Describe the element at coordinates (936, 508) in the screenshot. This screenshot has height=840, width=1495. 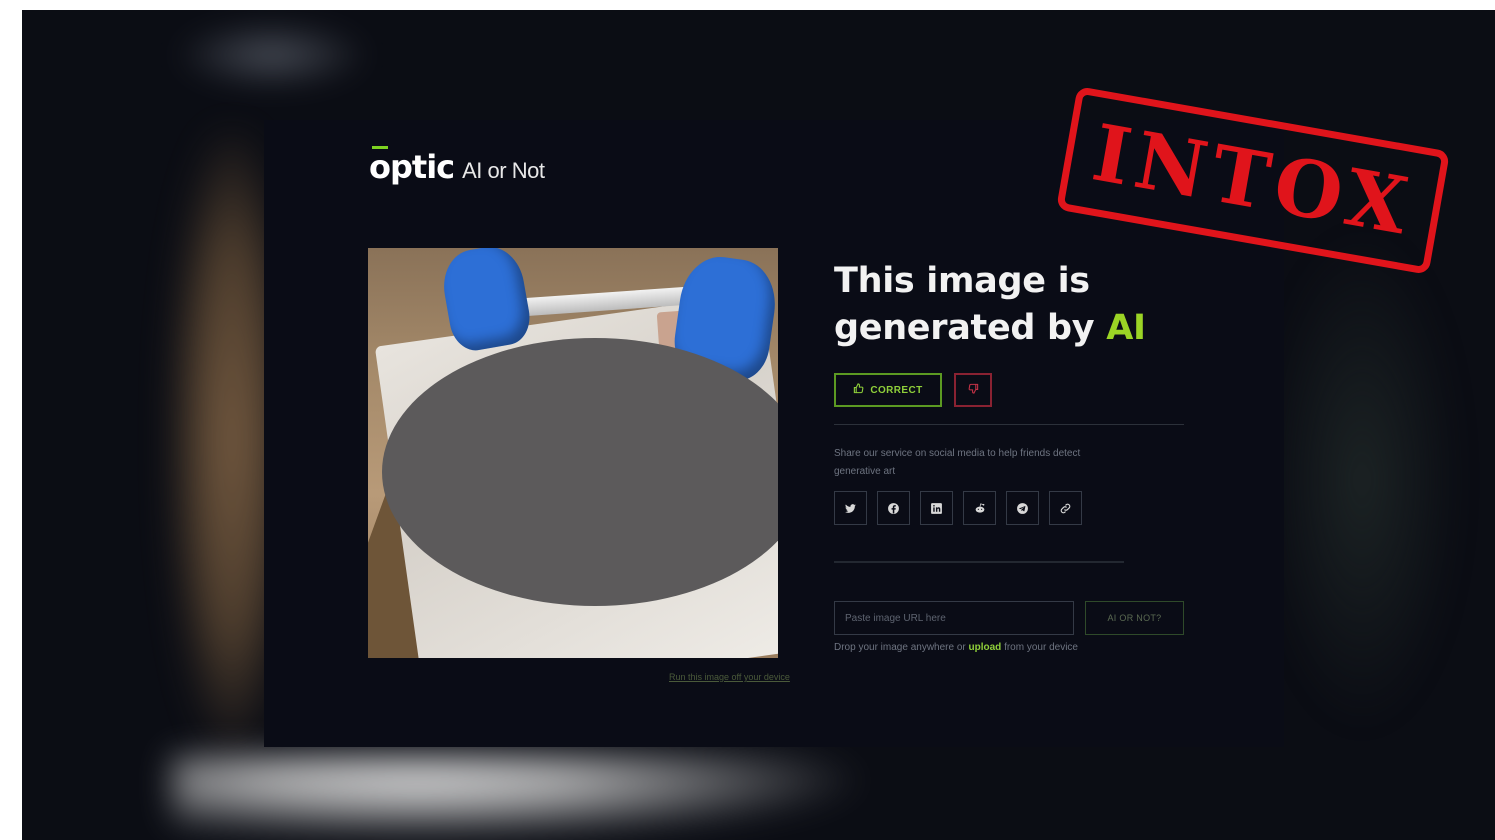
I see `linkedin-icon` at that location.